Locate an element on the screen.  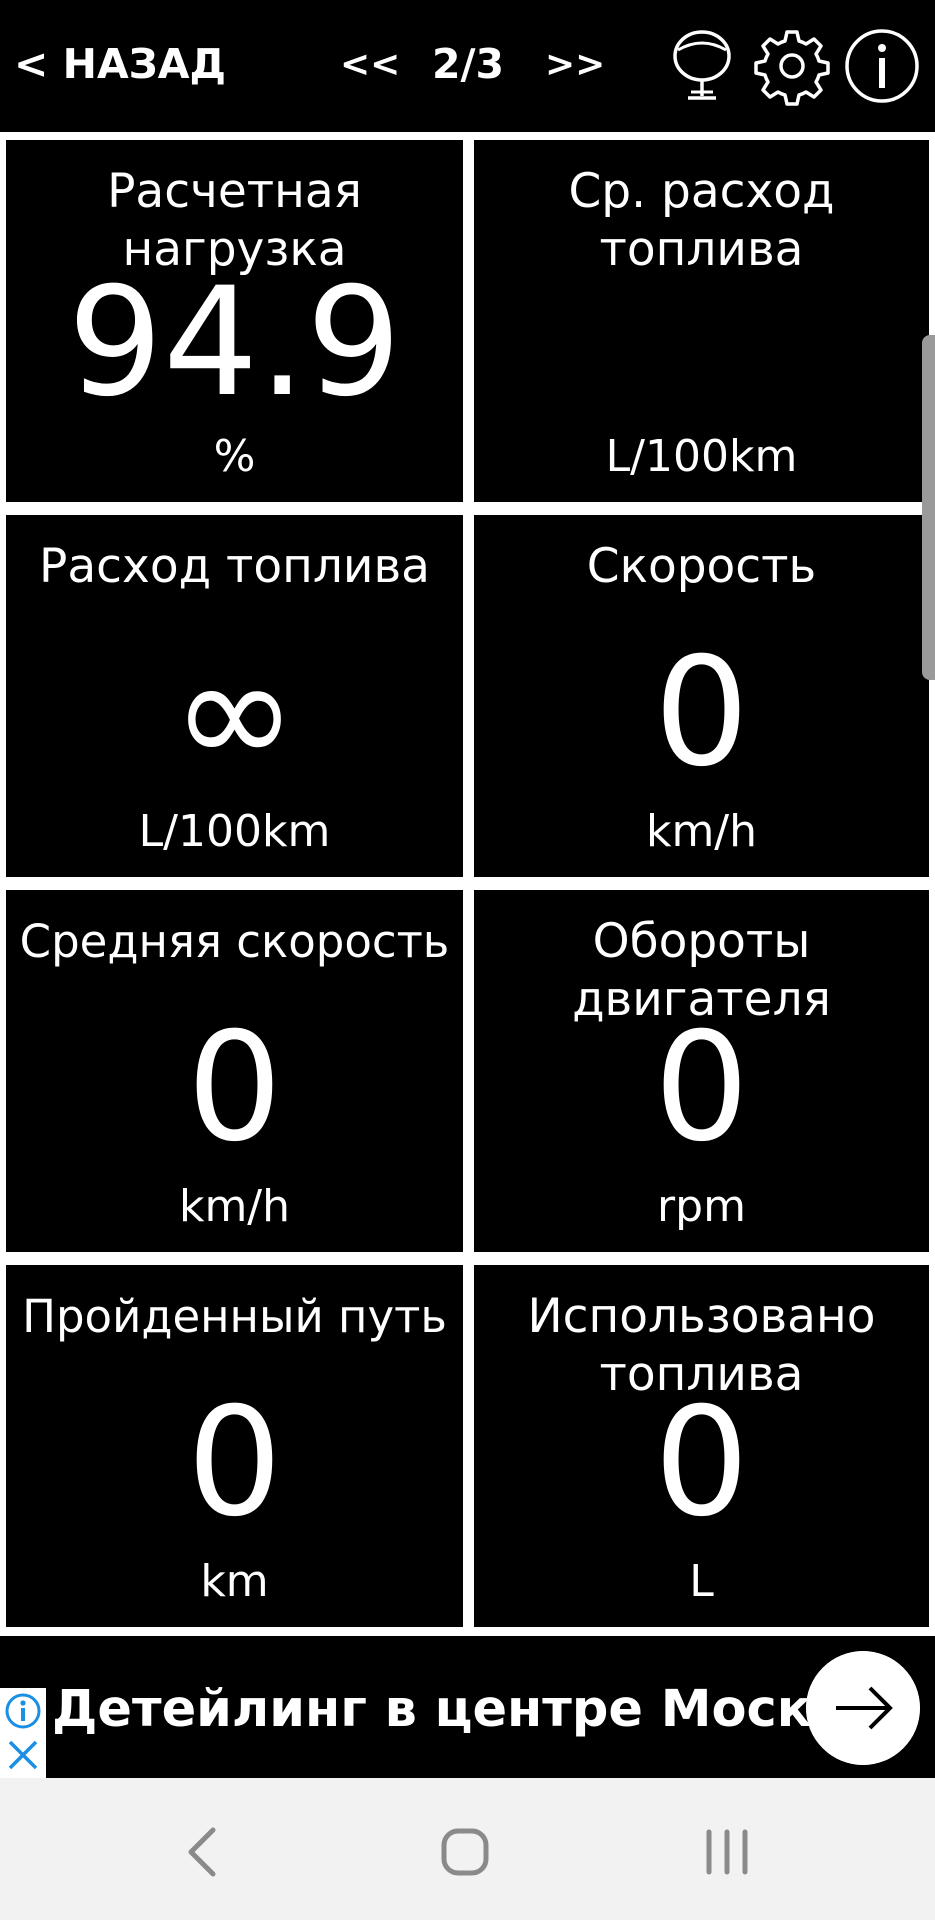
gauge-tile-average-speed: Средняя скорость 0 km/h is located at coordinates (234, 1071).